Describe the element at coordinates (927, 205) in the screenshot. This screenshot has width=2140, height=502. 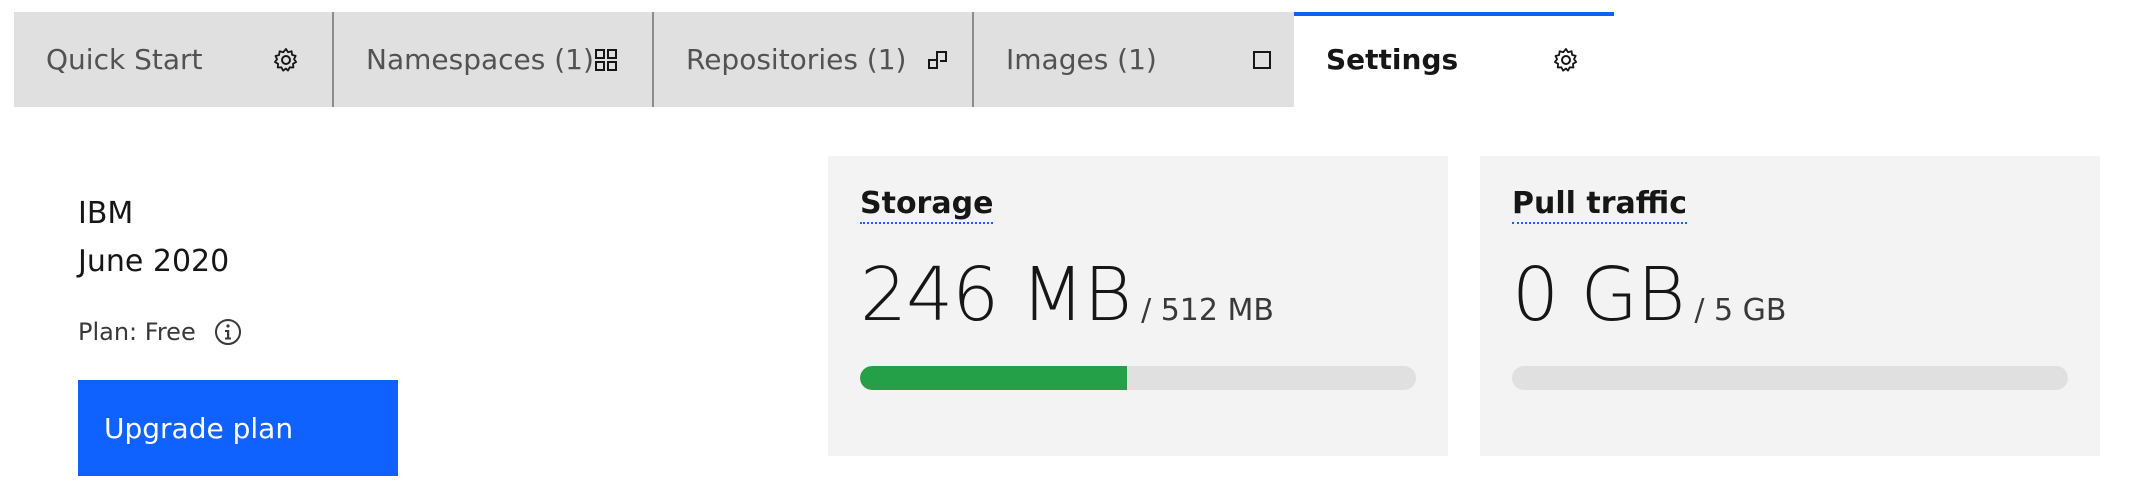
I see `storage-title: Storage` at that location.